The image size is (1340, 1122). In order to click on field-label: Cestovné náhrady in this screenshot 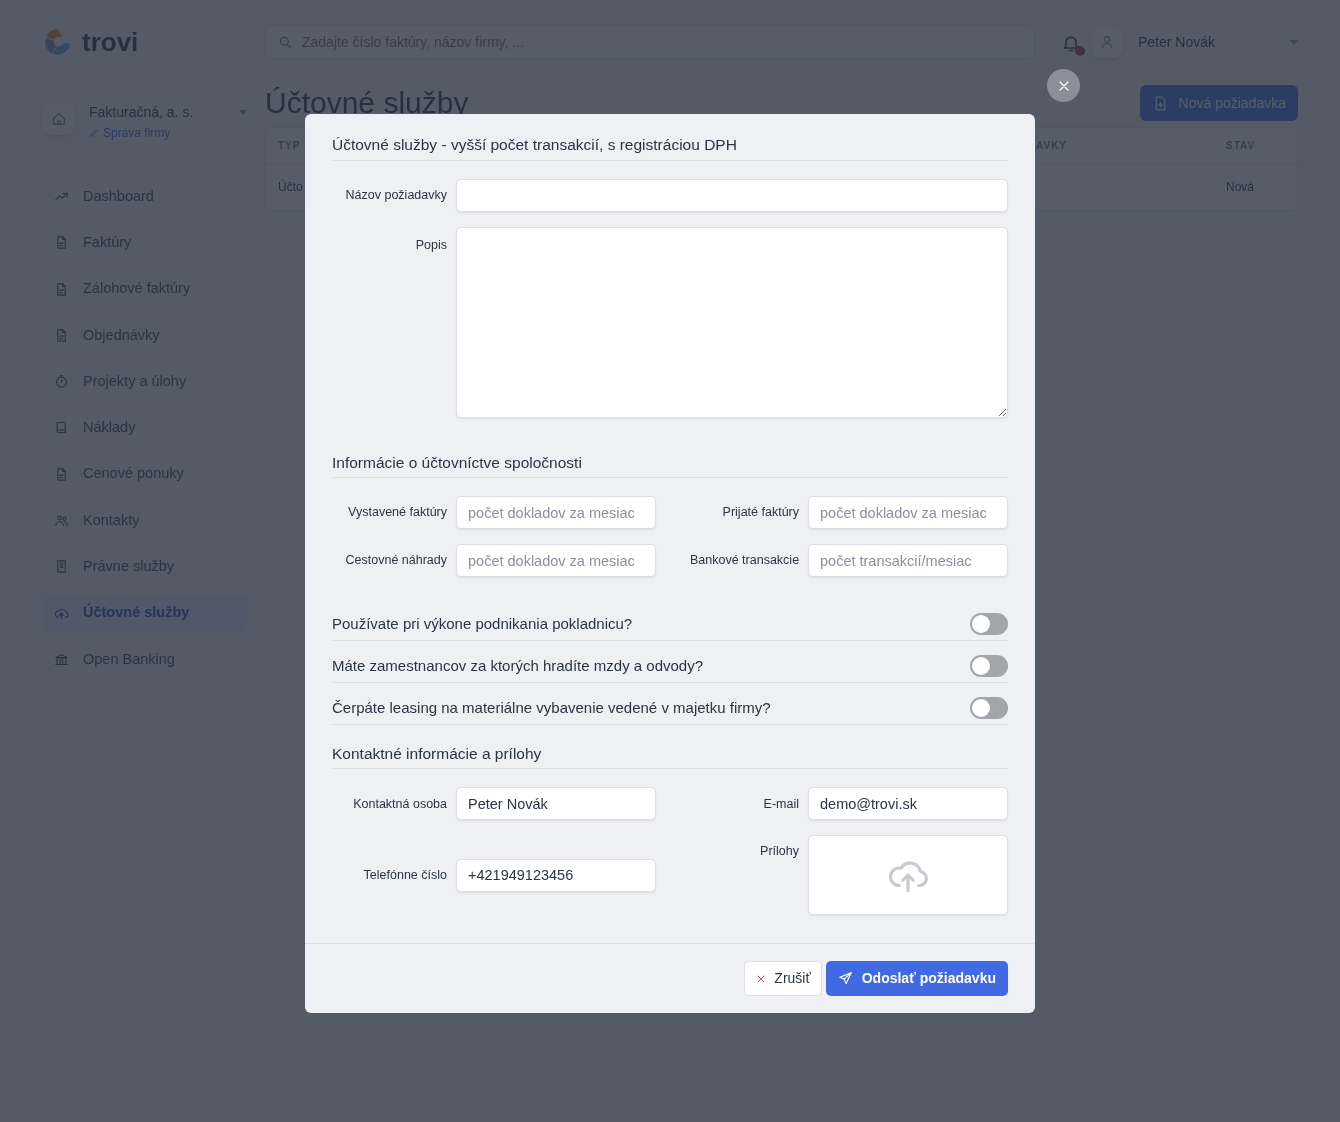, I will do `click(395, 561)`.